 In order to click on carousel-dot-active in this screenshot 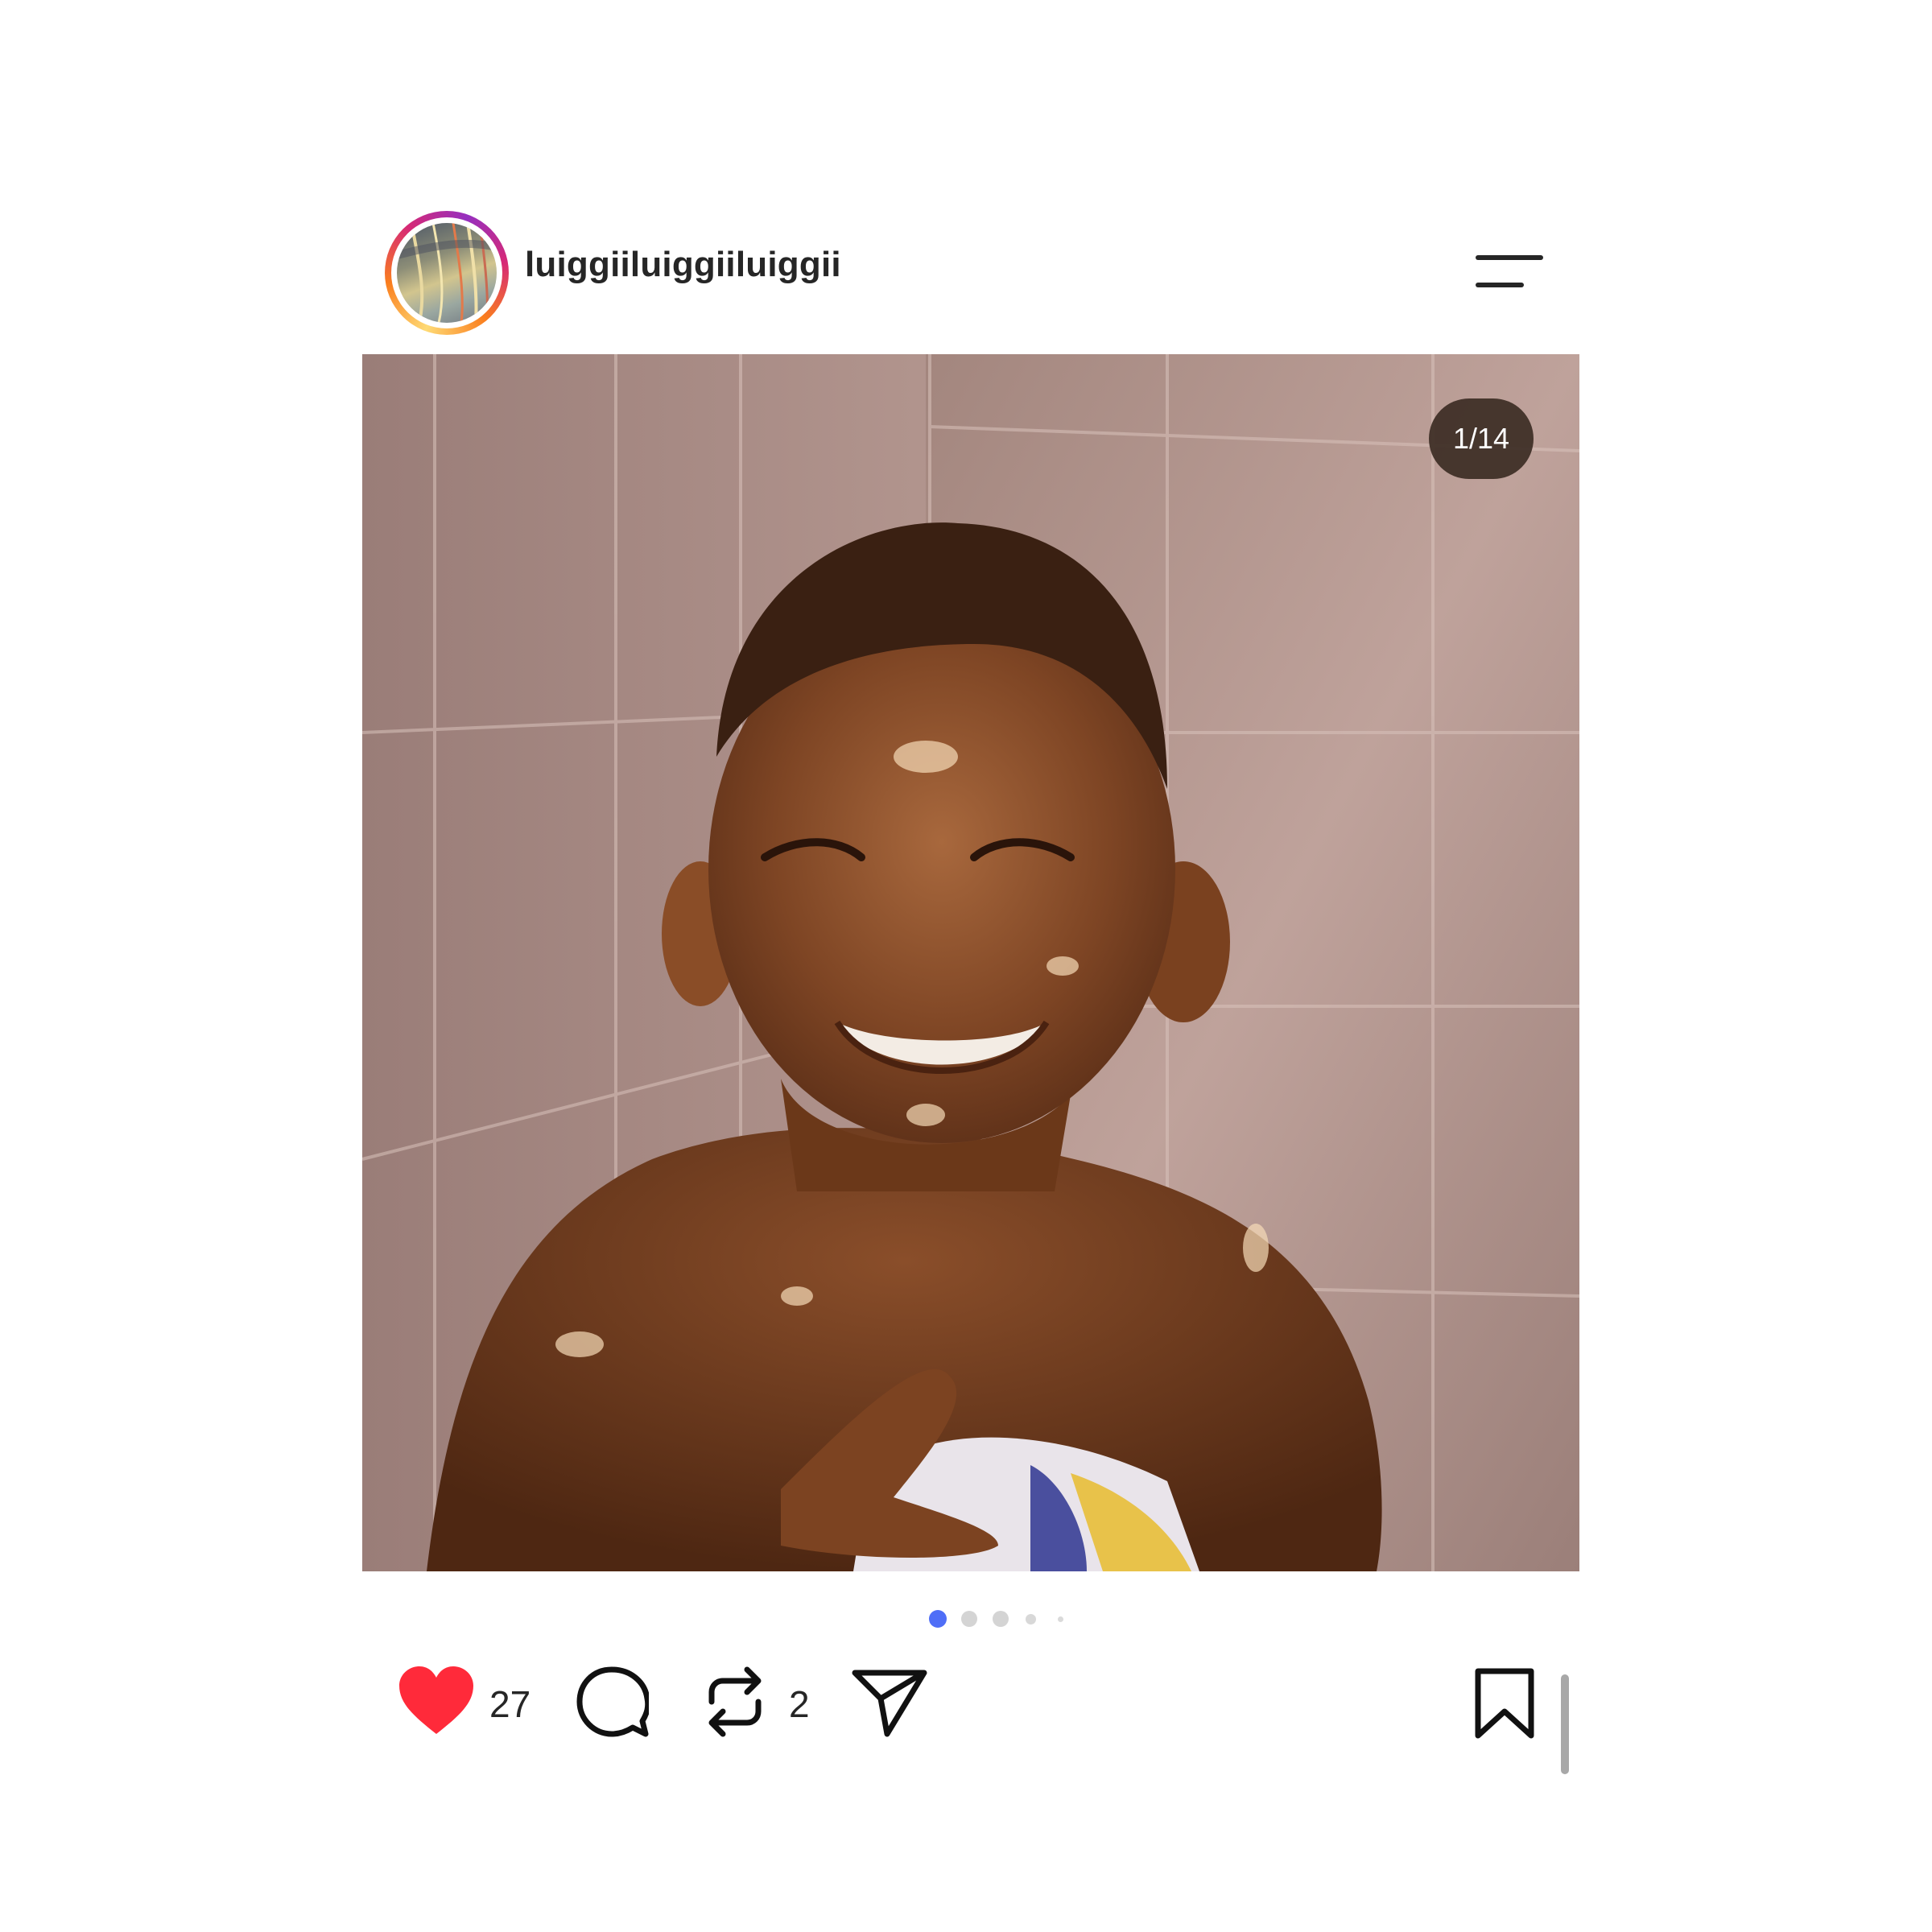, I will do `click(938, 1619)`.